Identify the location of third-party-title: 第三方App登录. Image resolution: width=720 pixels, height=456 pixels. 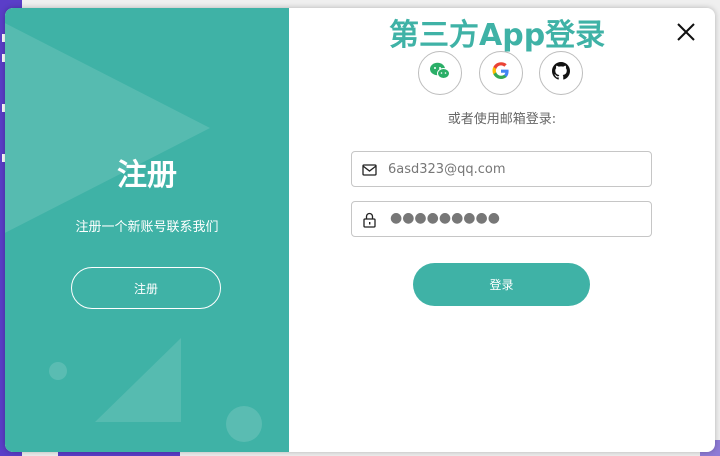
(497, 35).